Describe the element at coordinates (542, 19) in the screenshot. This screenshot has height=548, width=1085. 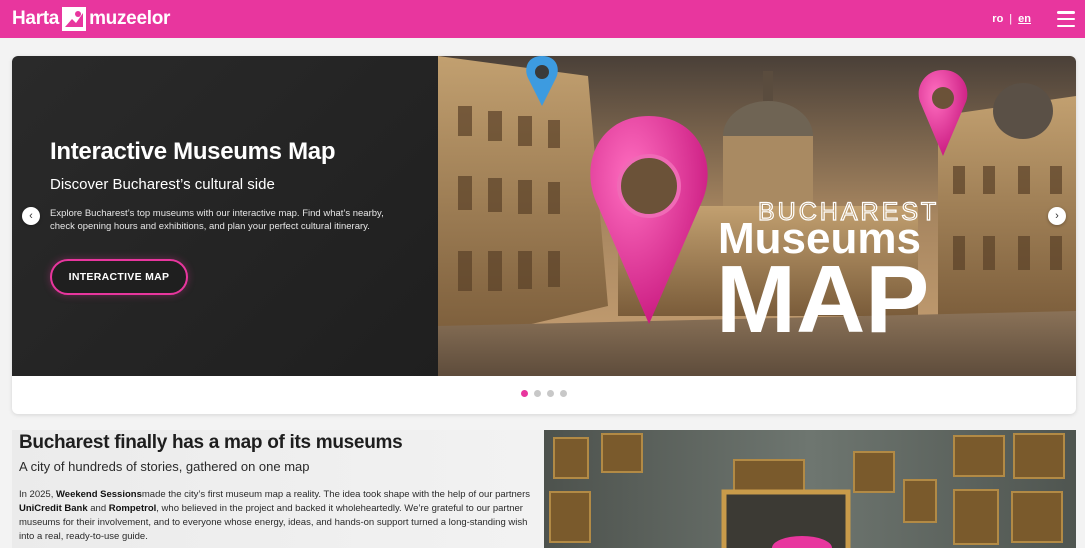
I see `site-header: Harta muzeelor ro | en` at that location.